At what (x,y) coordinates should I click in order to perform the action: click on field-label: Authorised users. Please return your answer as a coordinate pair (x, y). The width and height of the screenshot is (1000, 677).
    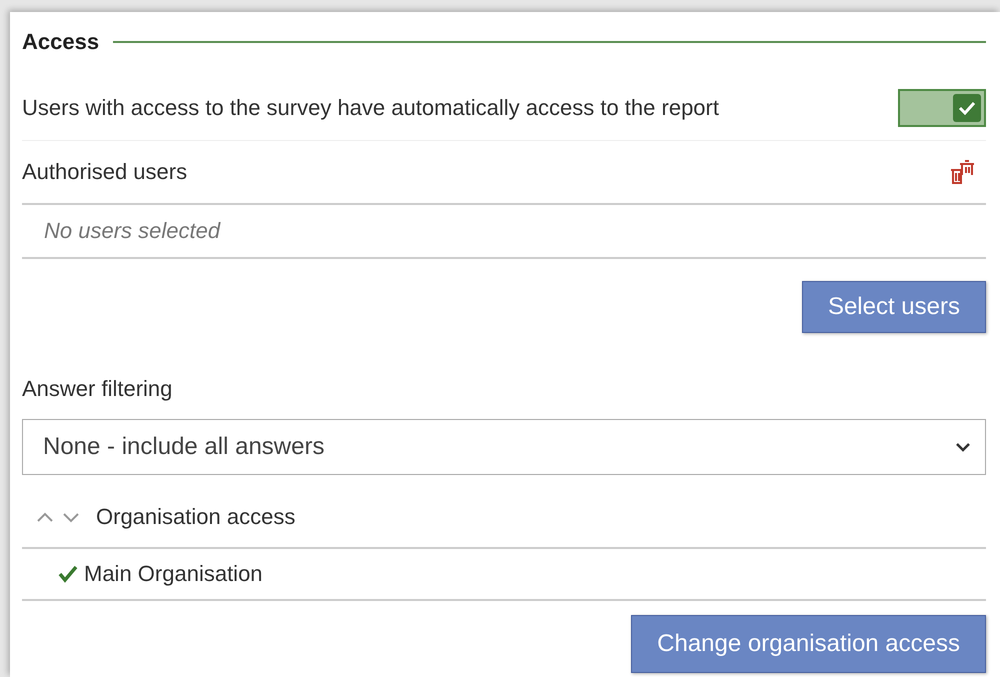
    Looking at the image, I should click on (105, 172).